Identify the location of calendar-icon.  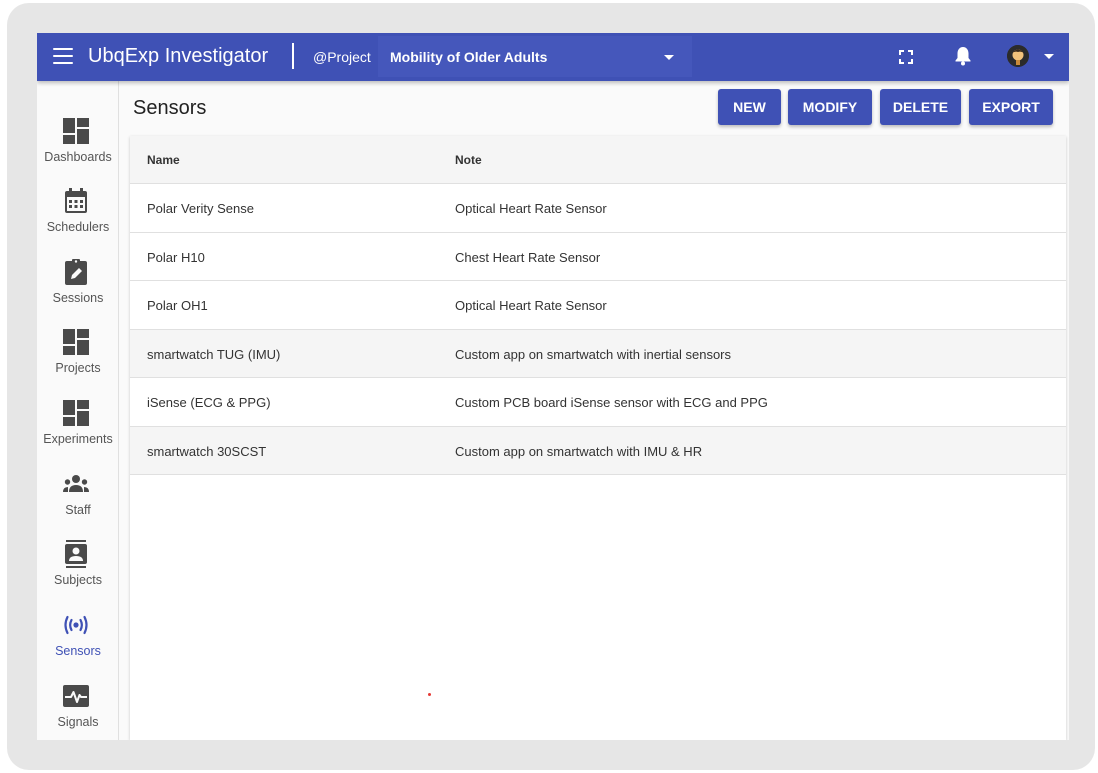
(76, 200).